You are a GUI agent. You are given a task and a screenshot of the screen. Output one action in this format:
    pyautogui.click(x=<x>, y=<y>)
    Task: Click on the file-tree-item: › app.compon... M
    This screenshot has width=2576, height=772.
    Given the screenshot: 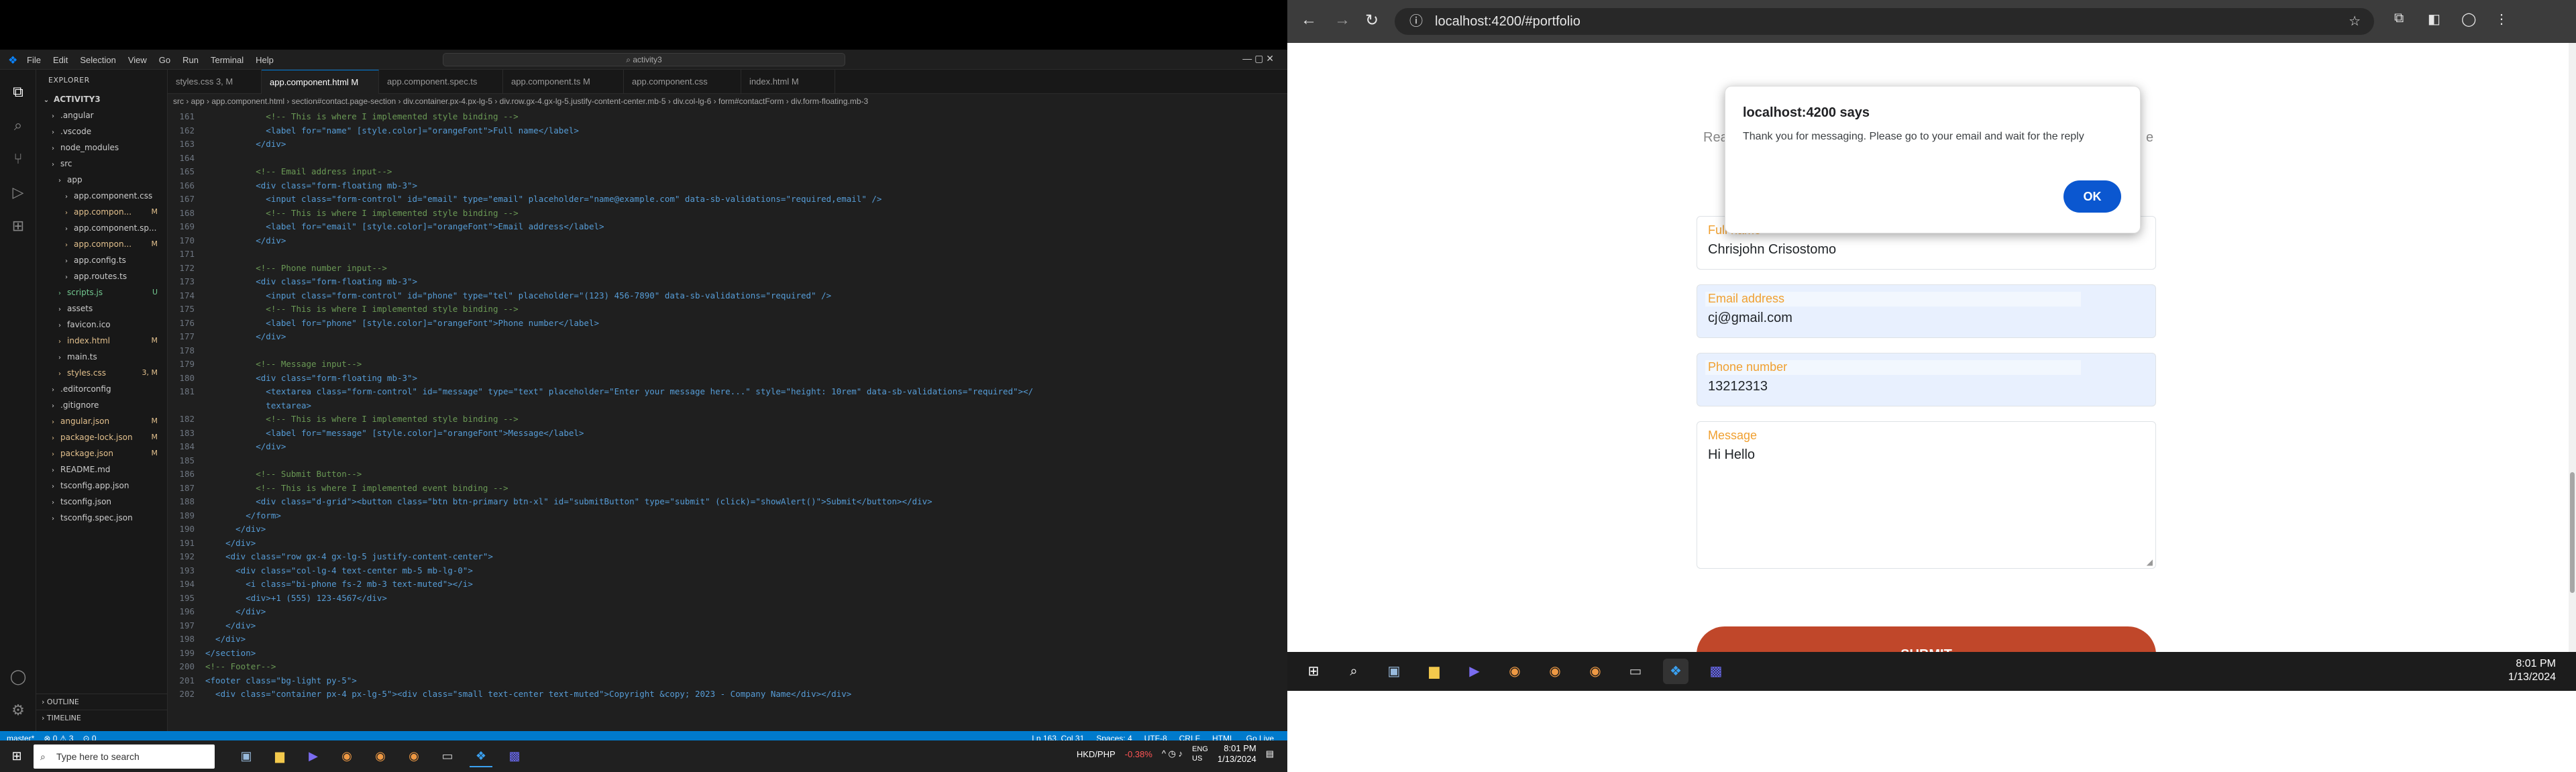 What is the action you would take?
    pyautogui.click(x=101, y=244)
    